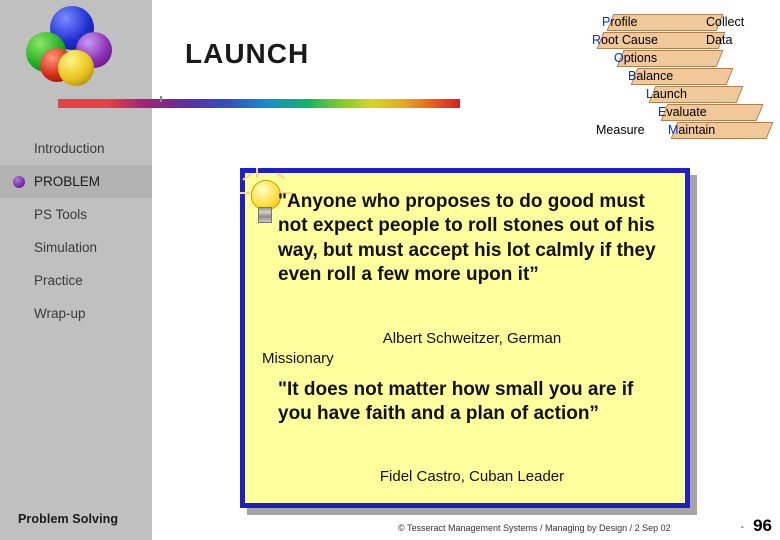  I want to click on roadmap-step-rest: valuate, so click(686, 112).